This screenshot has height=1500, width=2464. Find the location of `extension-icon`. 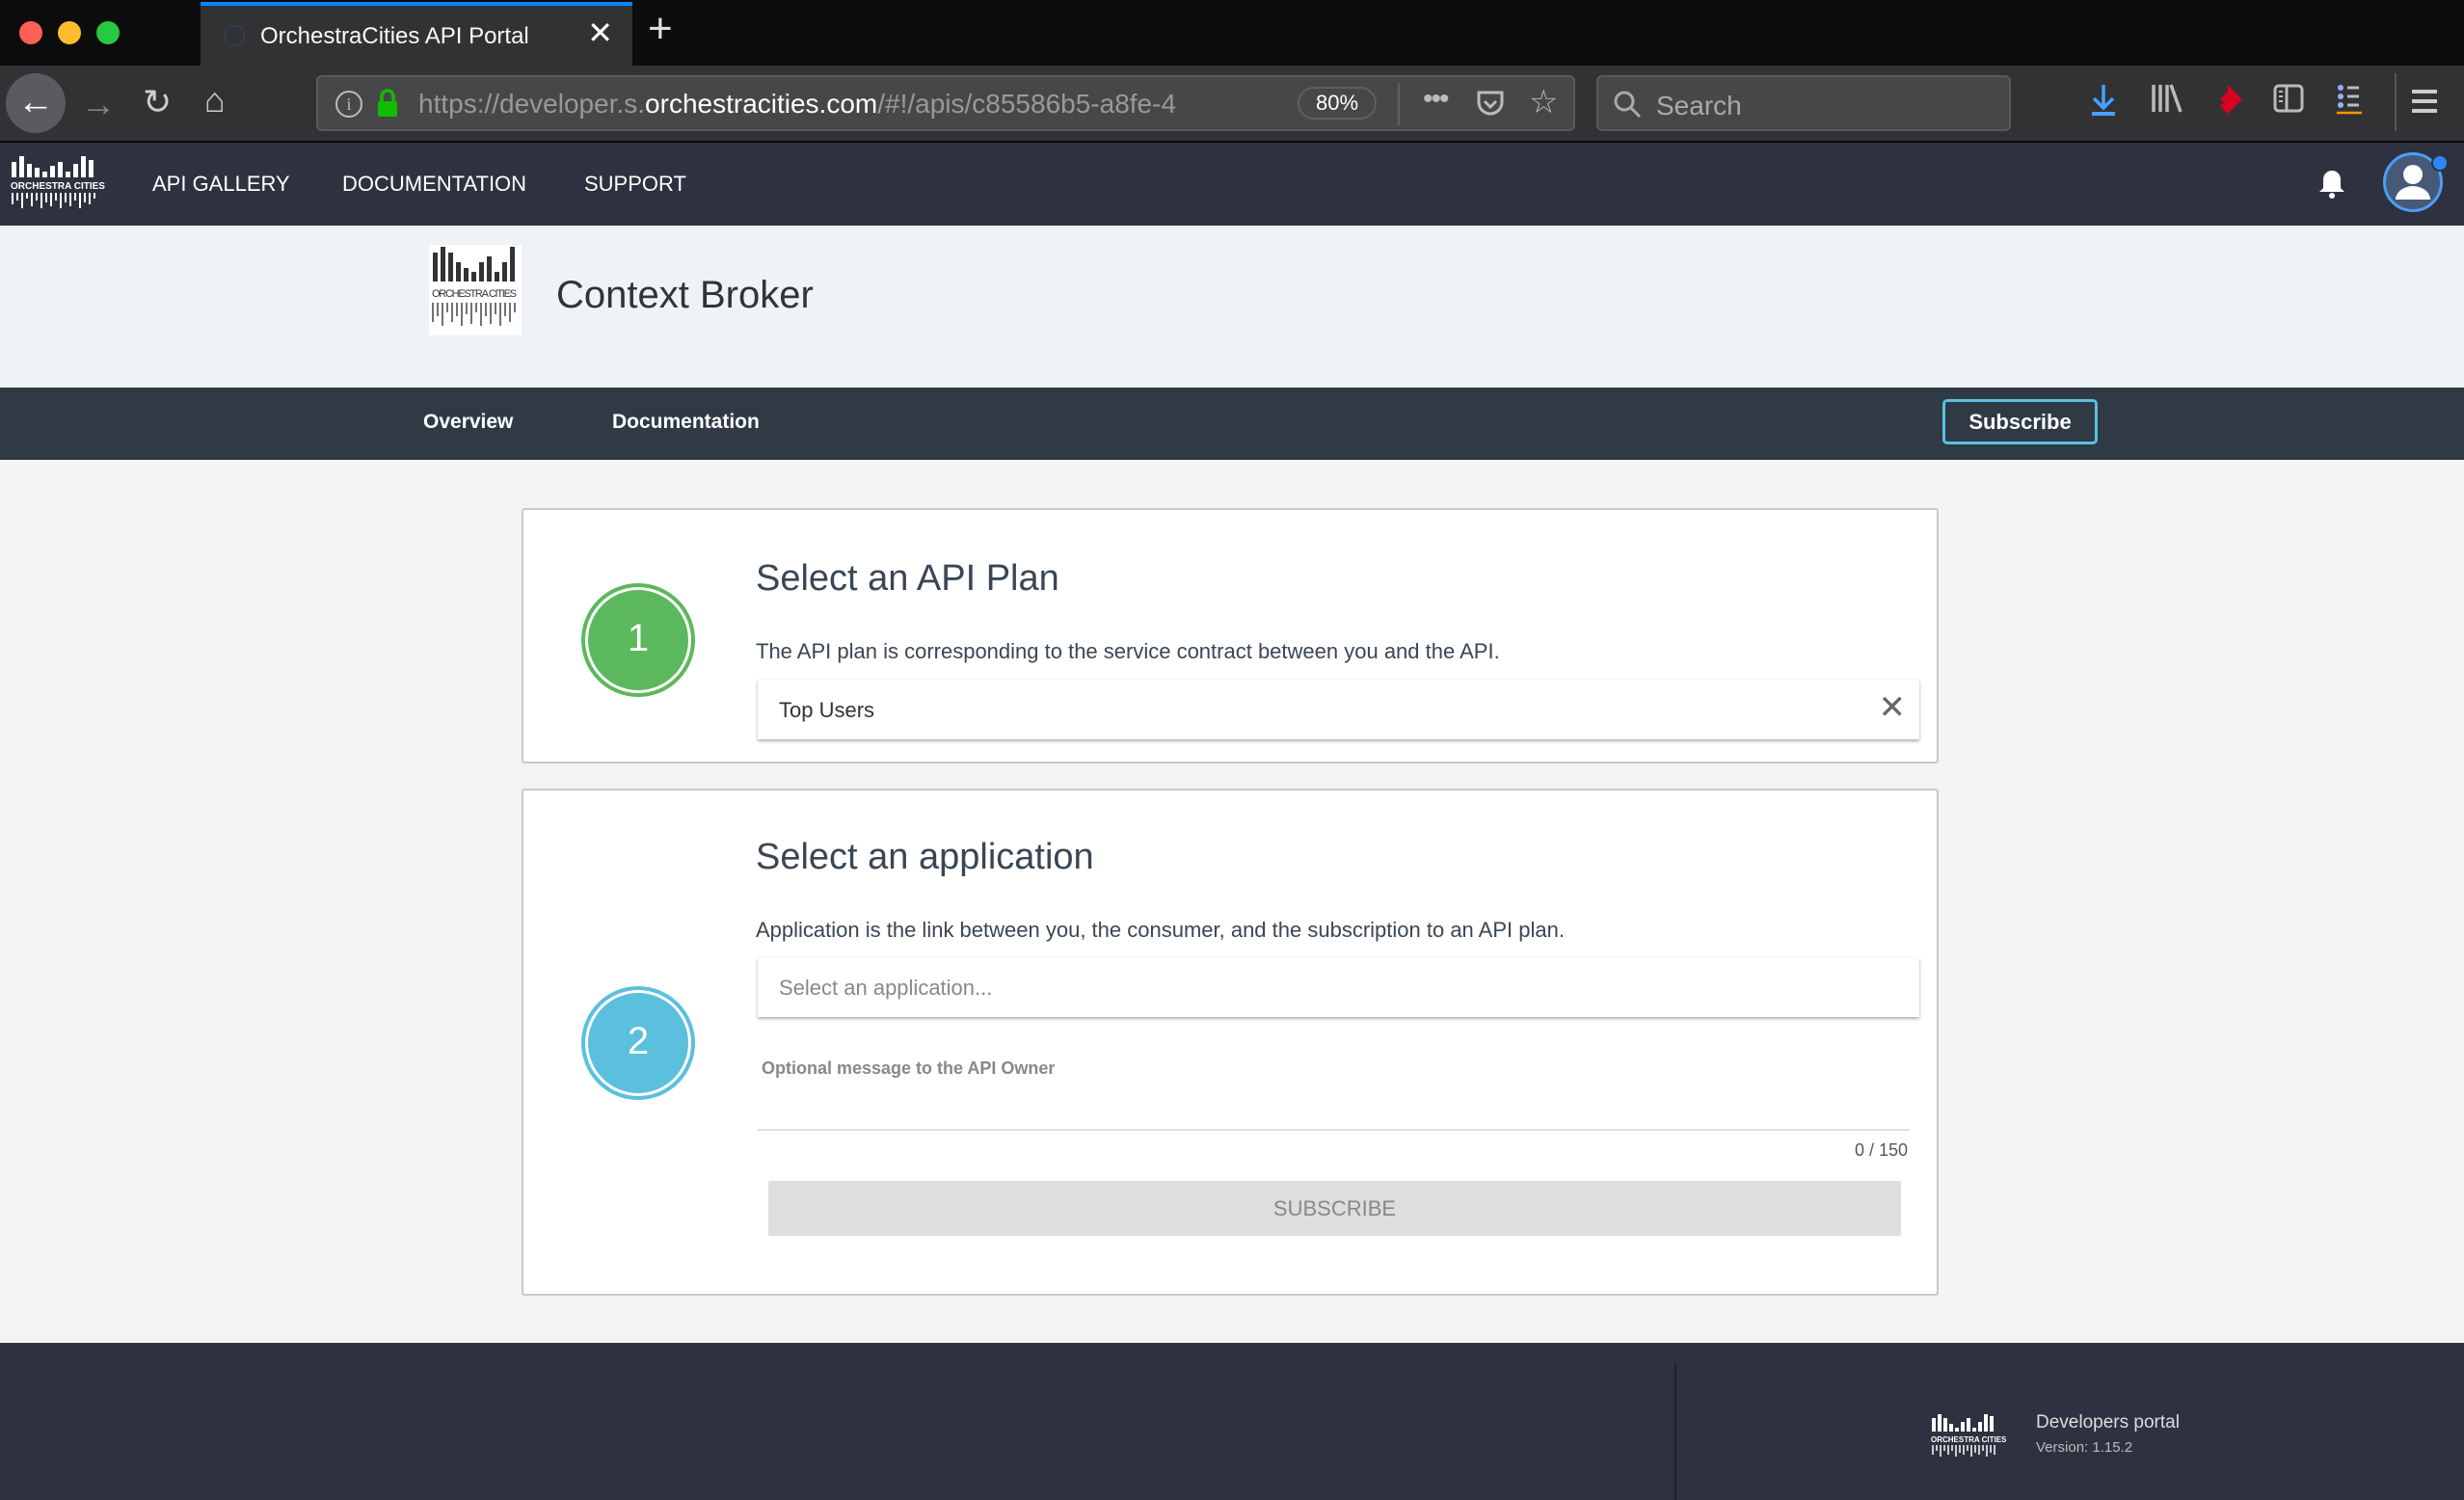

extension-icon is located at coordinates (2228, 99).